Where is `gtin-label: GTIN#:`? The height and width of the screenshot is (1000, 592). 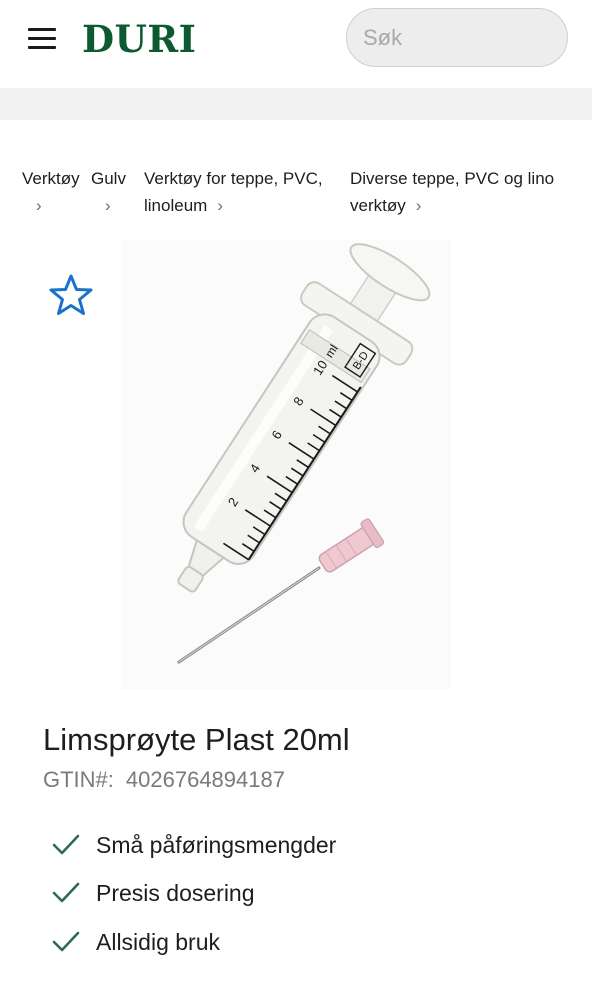 gtin-label: GTIN#: is located at coordinates (78, 779).